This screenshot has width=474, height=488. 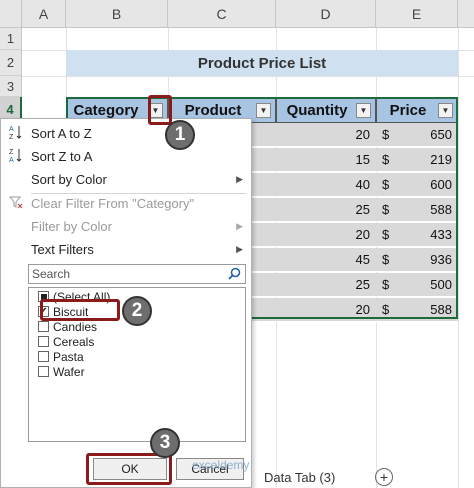 What do you see at coordinates (317, 110) in the screenshot?
I see `header-quantity-label: Quantity` at bounding box center [317, 110].